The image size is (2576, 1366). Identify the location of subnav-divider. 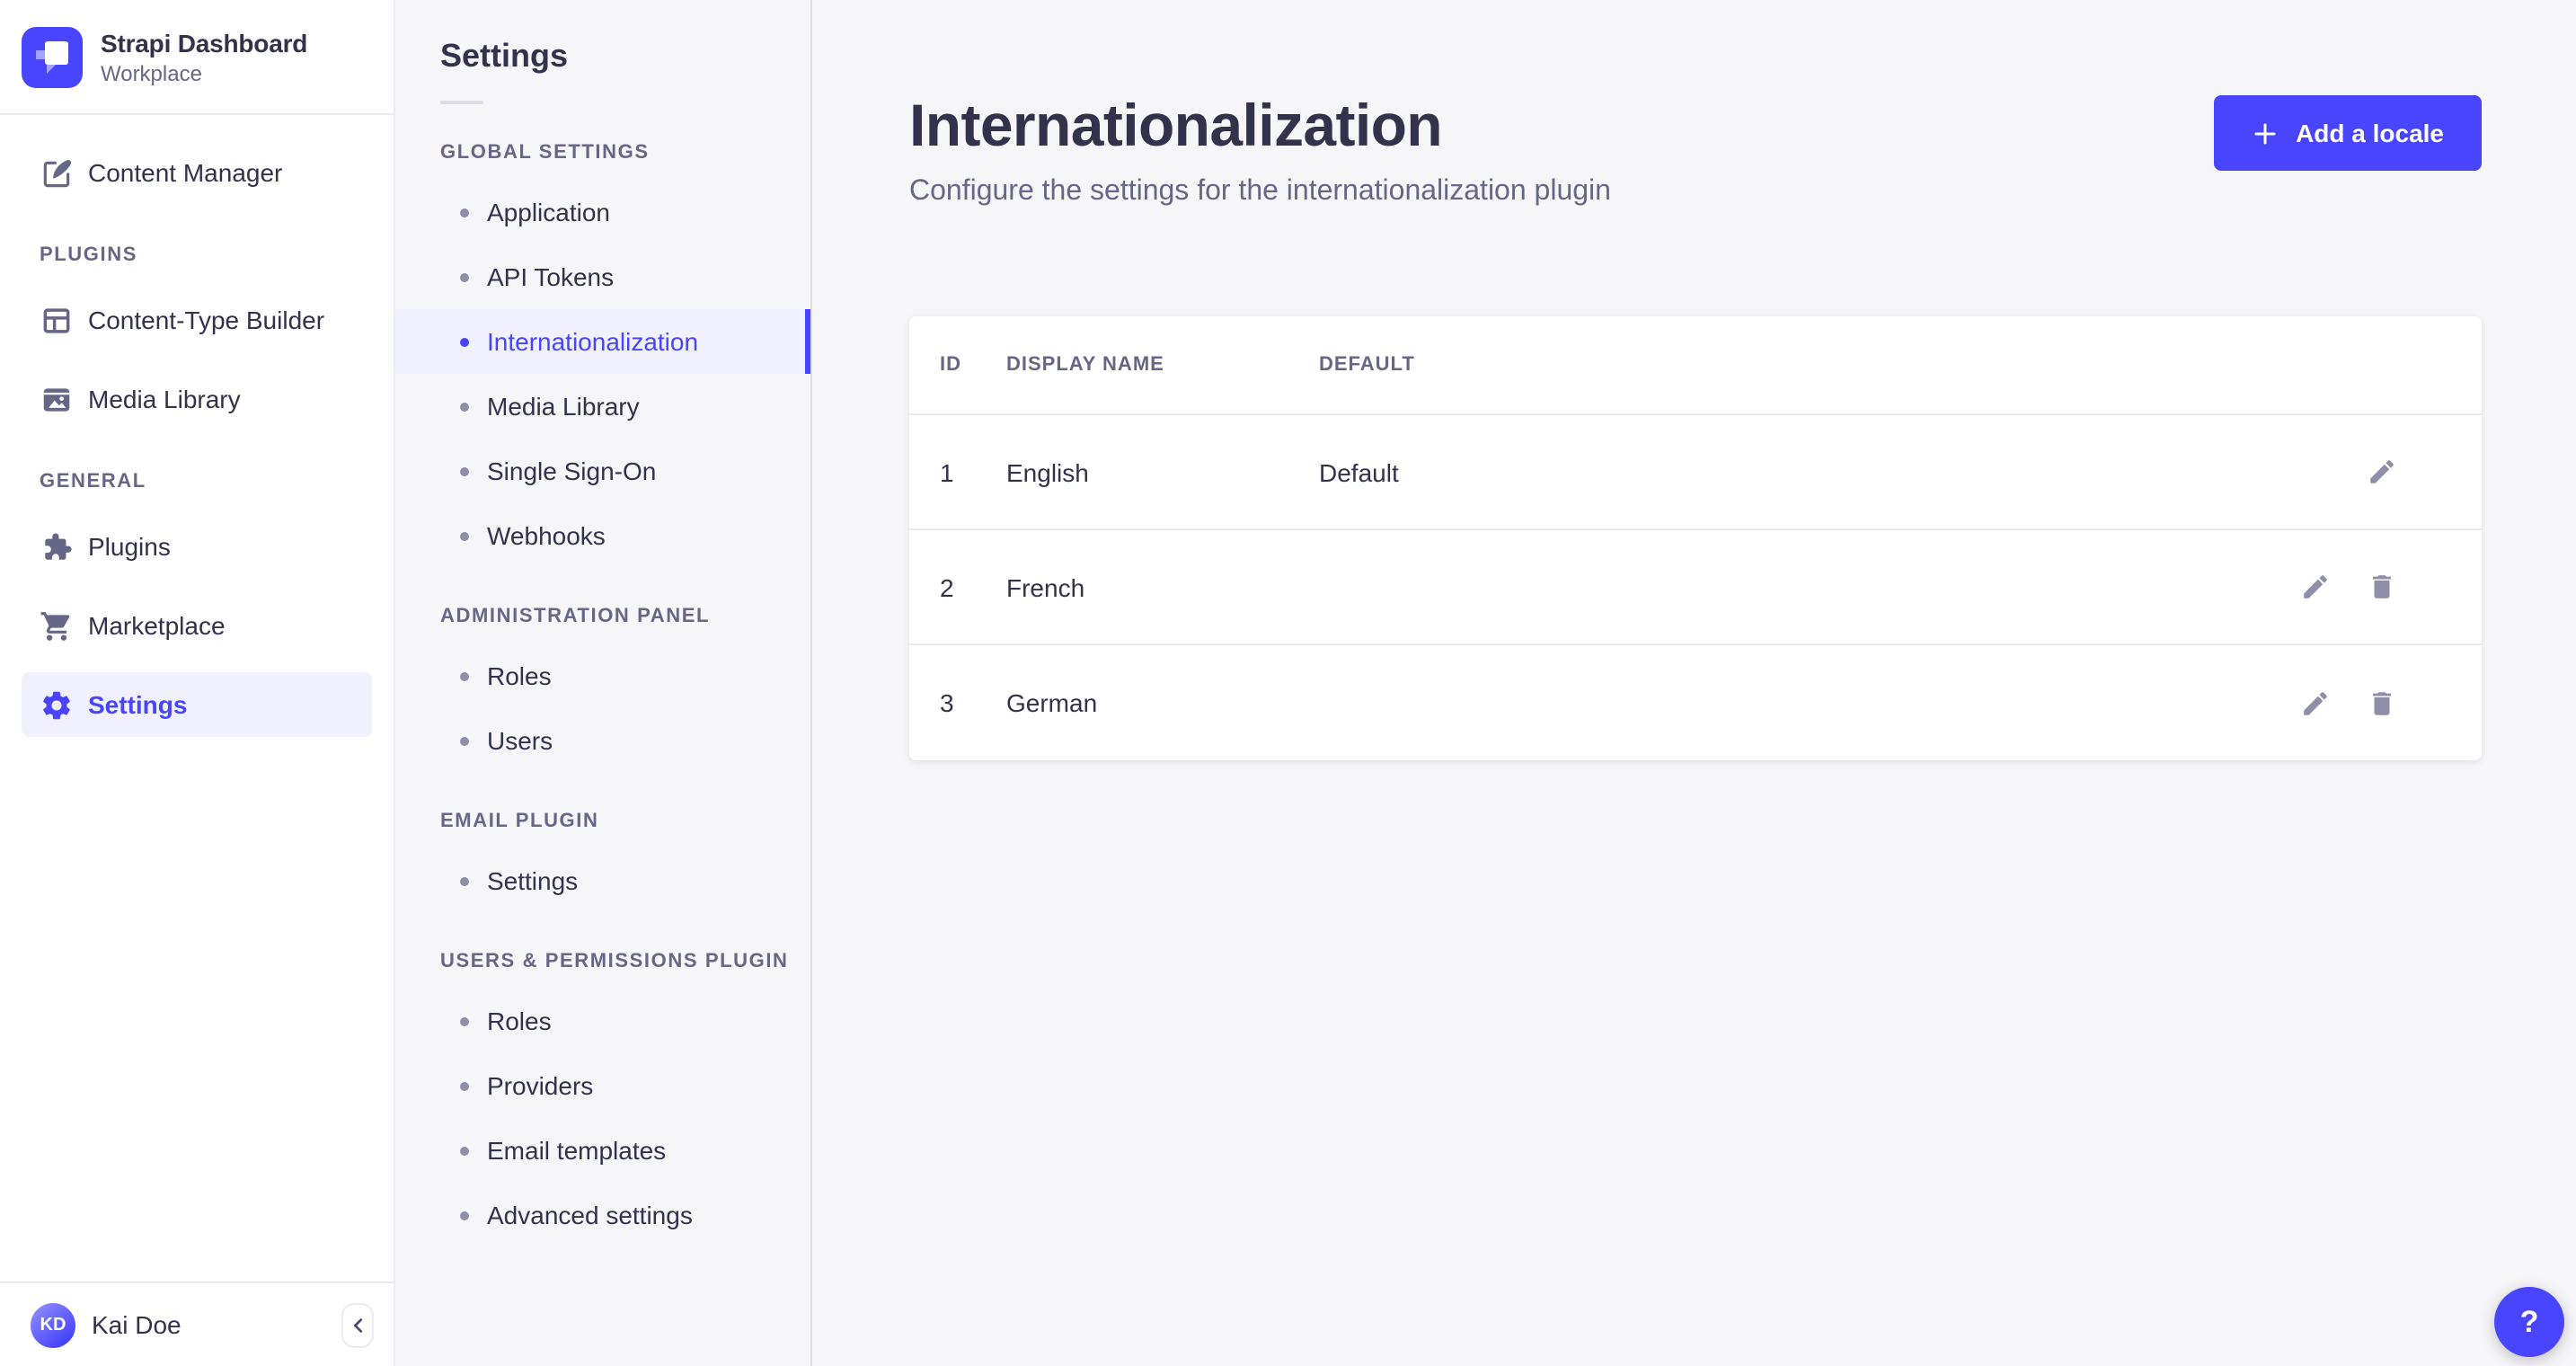
(461, 102).